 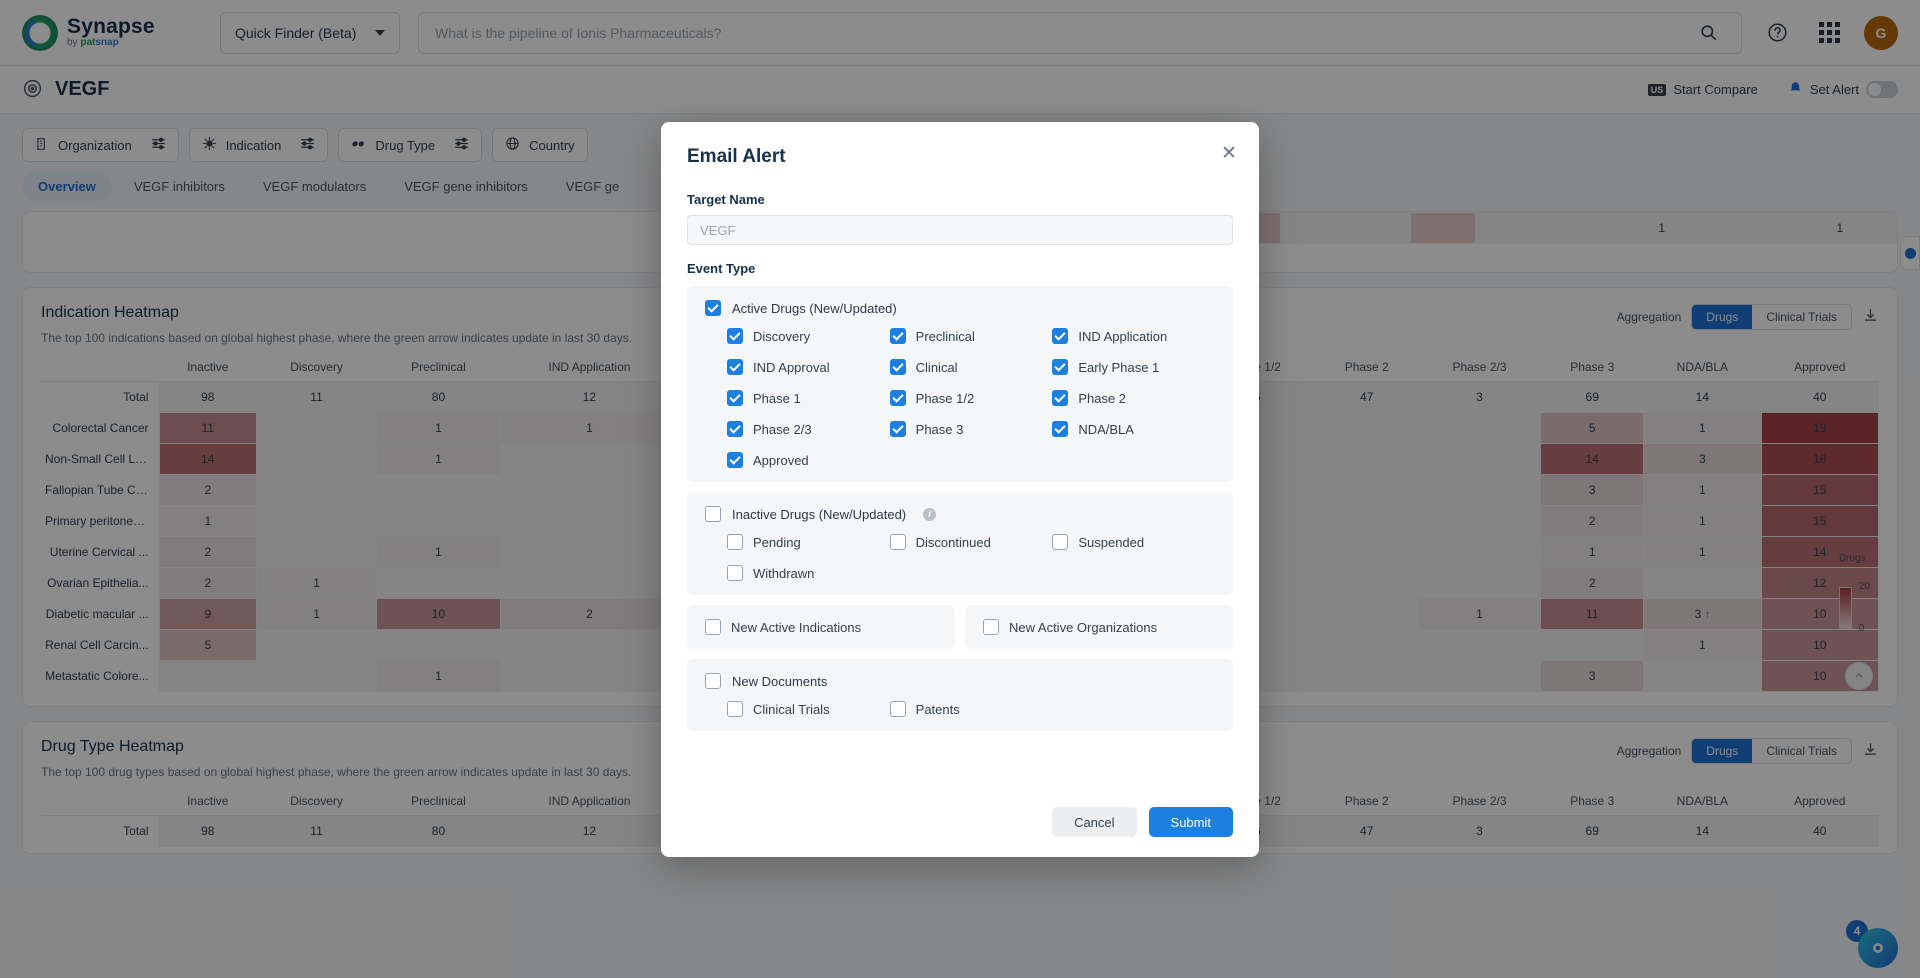 What do you see at coordinates (1111, 542) in the screenshot?
I see `option-label: Suspended` at bounding box center [1111, 542].